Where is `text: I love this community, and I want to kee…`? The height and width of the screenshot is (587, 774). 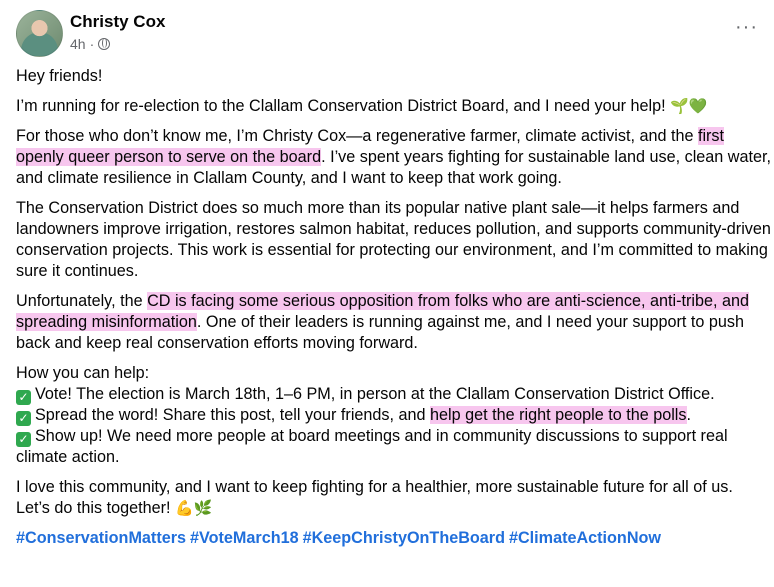 text: I love this community, and I want to kee… is located at coordinates (374, 487).